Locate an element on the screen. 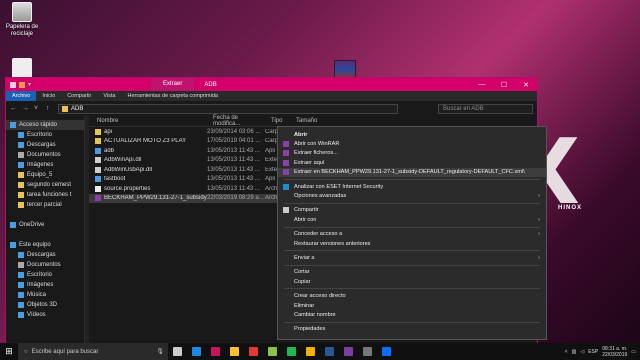 The height and width of the screenshot is (360, 640). nav-item: tarea funciones t is located at coordinates (45, 195).